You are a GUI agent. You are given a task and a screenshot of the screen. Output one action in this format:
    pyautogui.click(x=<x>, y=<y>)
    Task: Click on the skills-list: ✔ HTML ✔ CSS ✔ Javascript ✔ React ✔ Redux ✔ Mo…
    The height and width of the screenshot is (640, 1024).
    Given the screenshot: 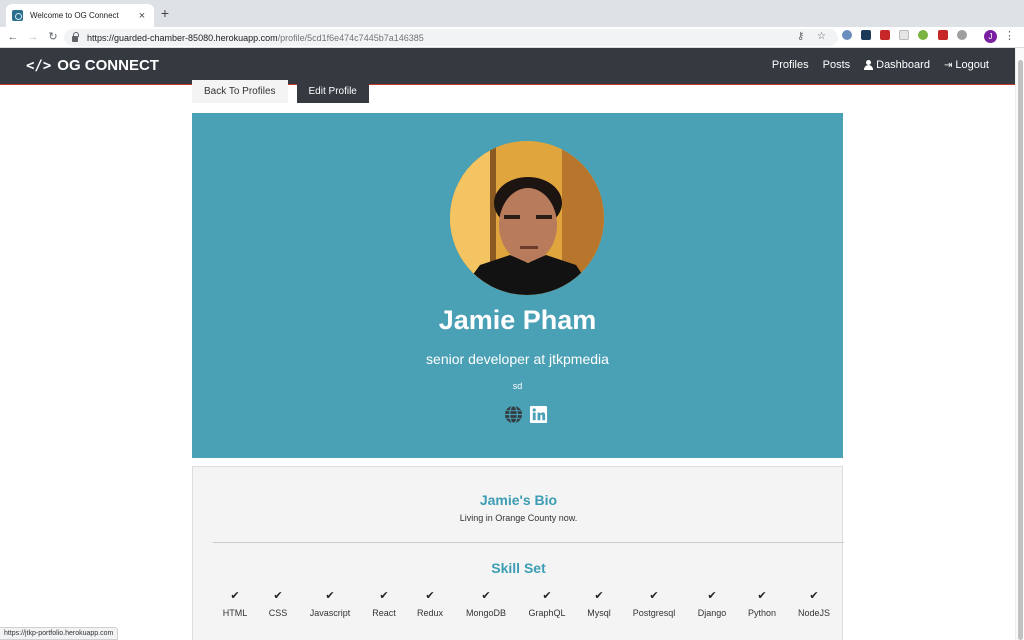 What is the action you would take?
    pyautogui.click(x=518, y=604)
    